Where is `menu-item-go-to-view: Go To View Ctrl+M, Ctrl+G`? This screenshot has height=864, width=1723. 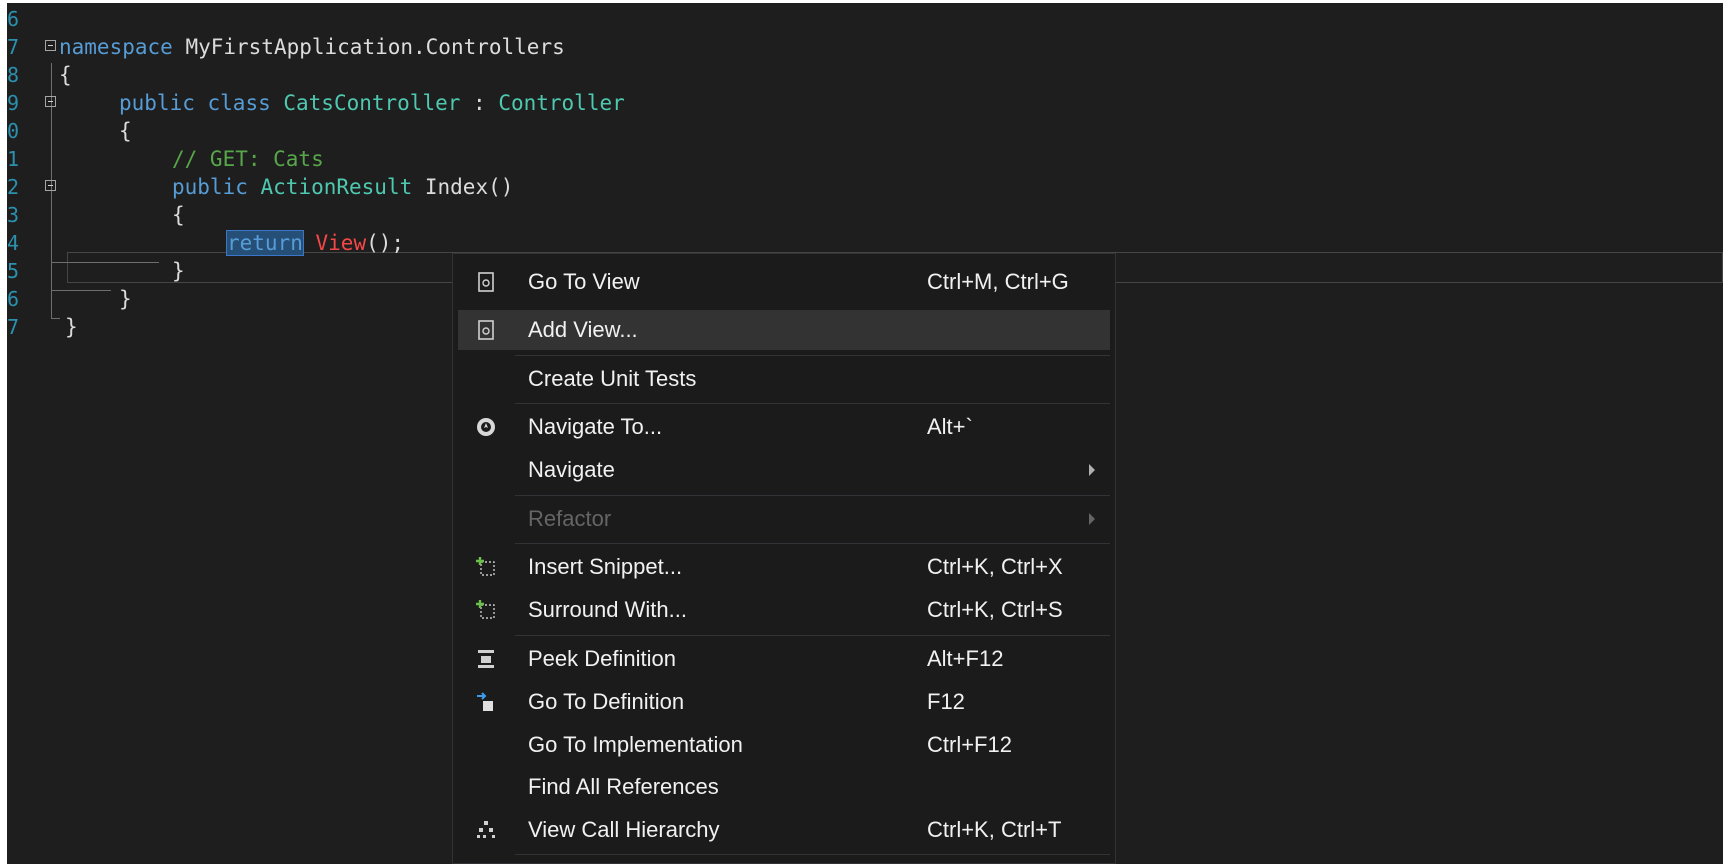 menu-item-go-to-view: Go To View Ctrl+M, Ctrl+G is located at coordinates (784, 282).